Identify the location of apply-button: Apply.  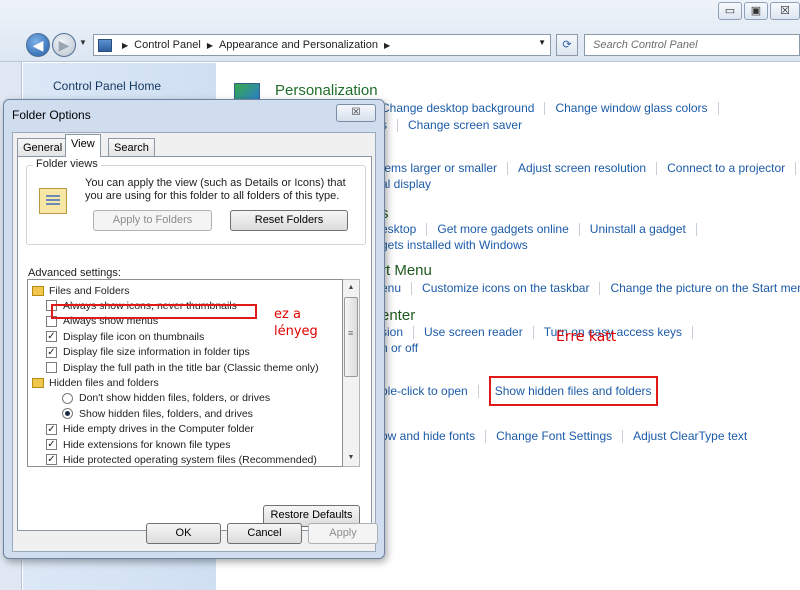
(343, 533).